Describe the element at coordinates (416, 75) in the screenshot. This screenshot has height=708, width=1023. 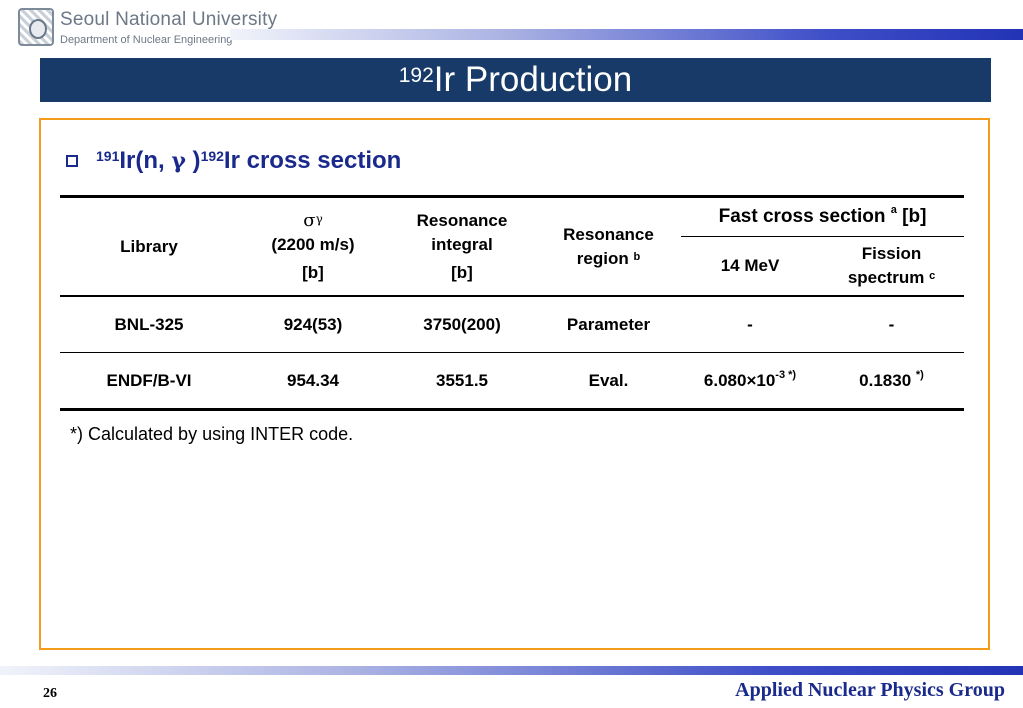
I see `title-mass-number: 192` at that location.